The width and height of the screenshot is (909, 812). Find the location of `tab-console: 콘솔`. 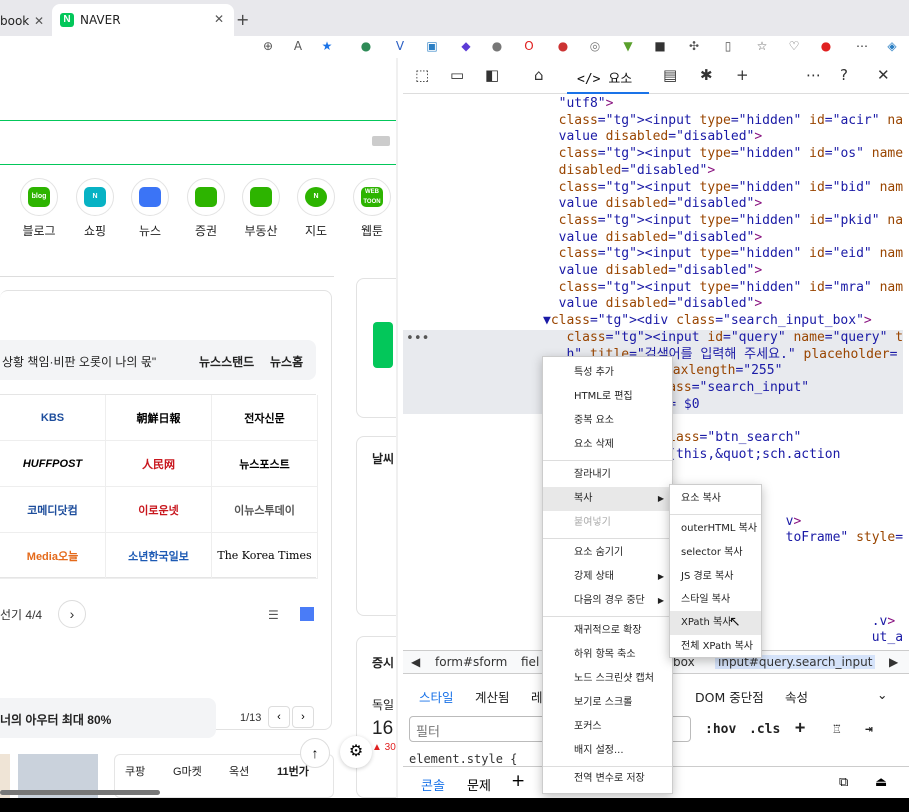

tab-console: 콘솔 is located at coordinates (433, 784).